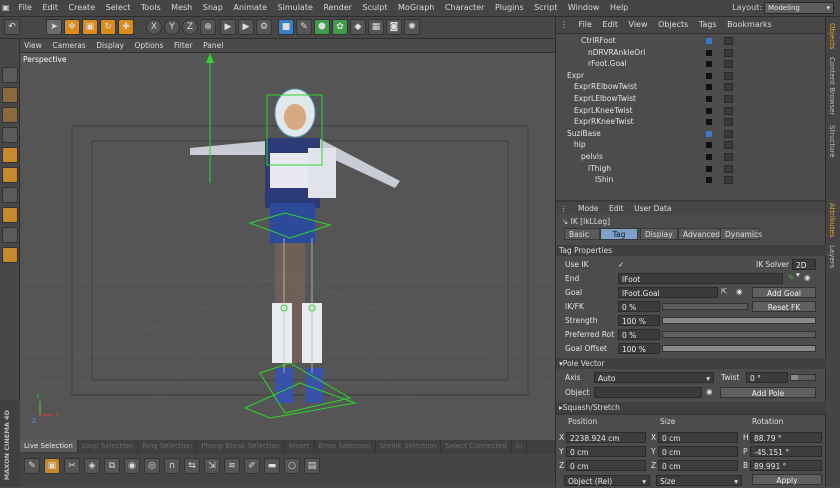  I want to click on menu-window: Window, so click(584, 8).